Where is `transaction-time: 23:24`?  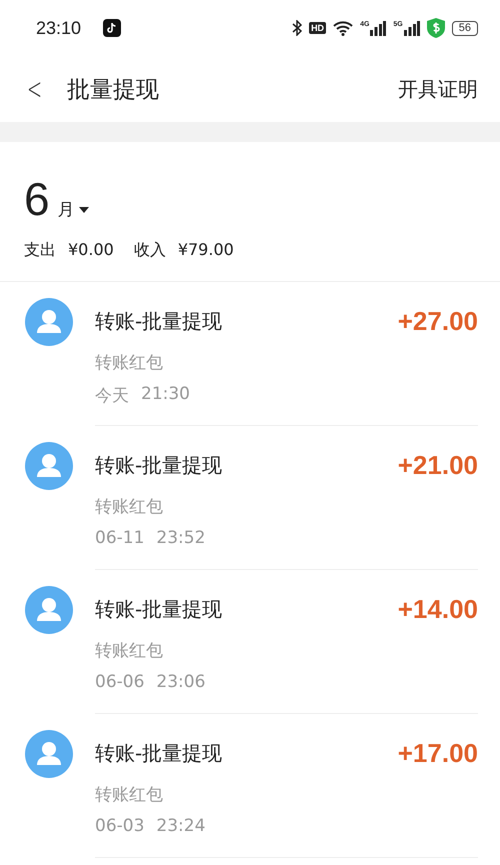 transaction-time: 23:24 is located at coordinates (181, 826).